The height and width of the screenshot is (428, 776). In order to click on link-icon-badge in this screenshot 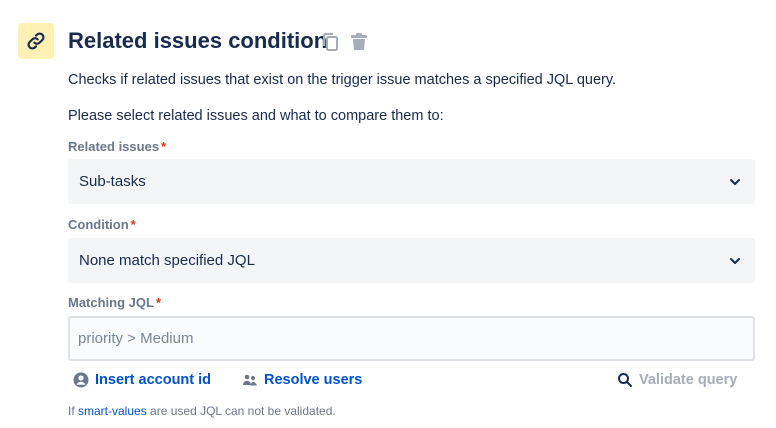, I will do `click(36, 41)`.